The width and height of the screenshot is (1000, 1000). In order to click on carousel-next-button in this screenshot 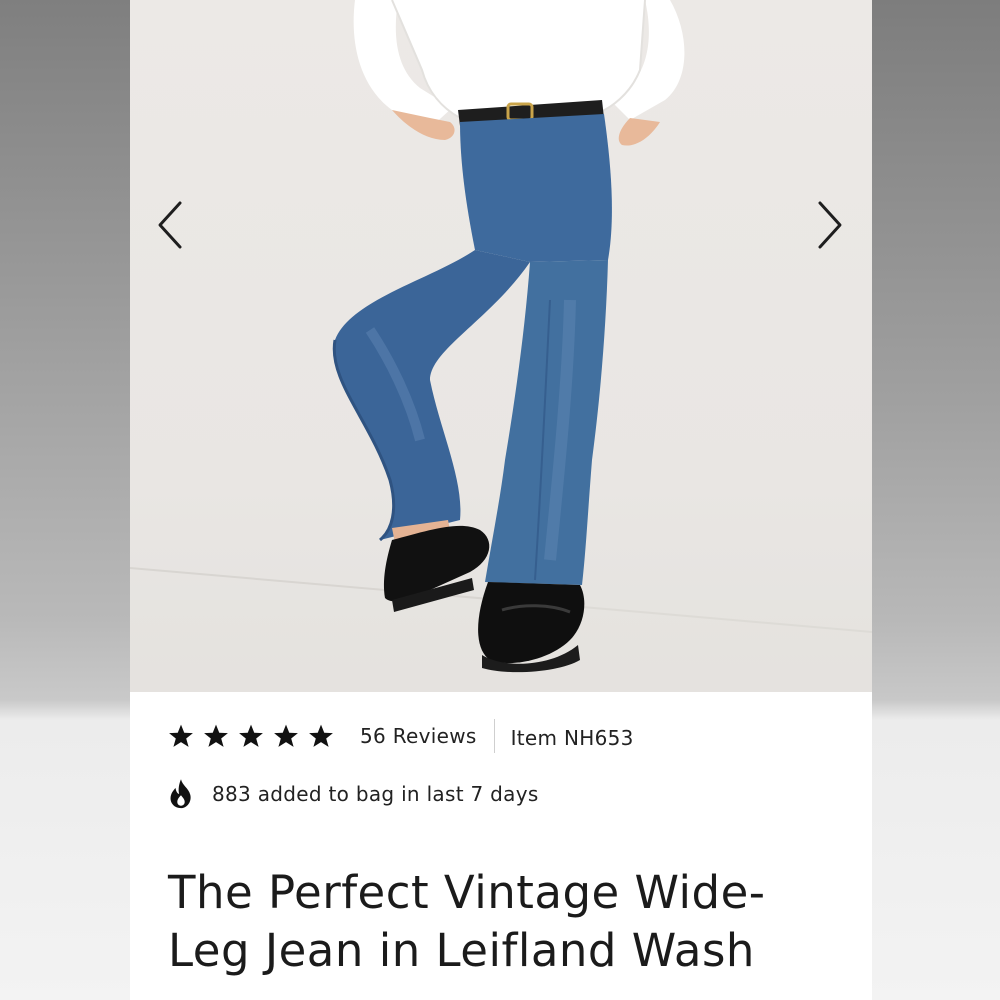, I will do `click(830, 225)`.